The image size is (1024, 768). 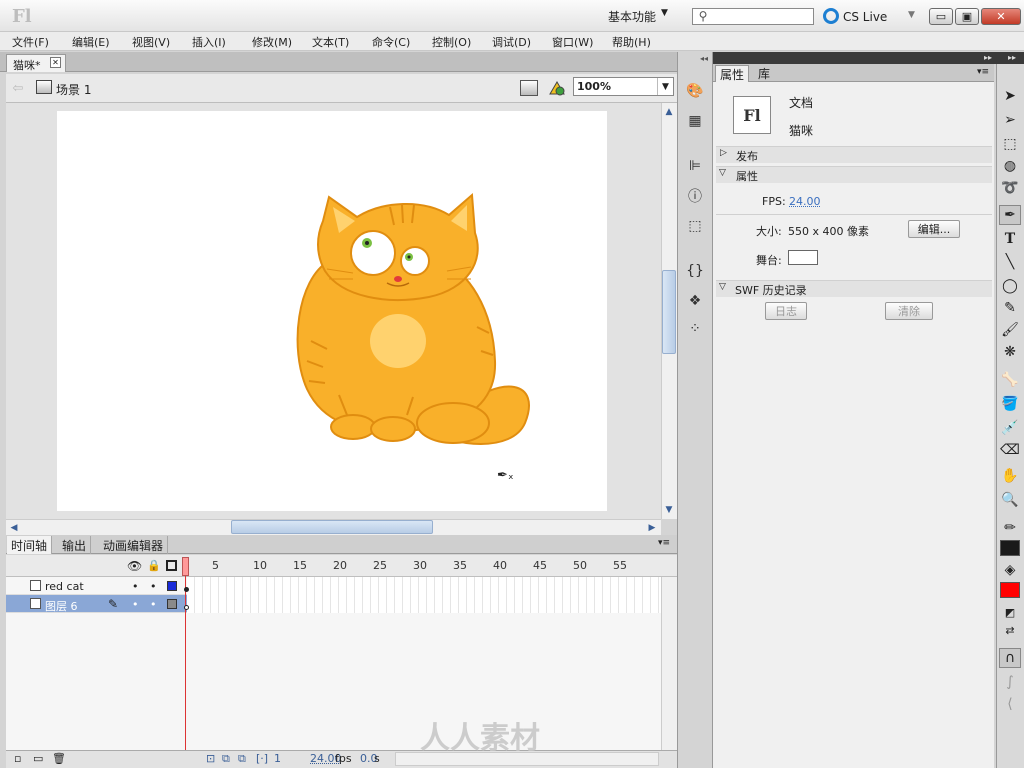 What do you see at coordinates (805, 201) in the screenshot?
I see `fps-field: 24.00` at bounding box center [805, 201].